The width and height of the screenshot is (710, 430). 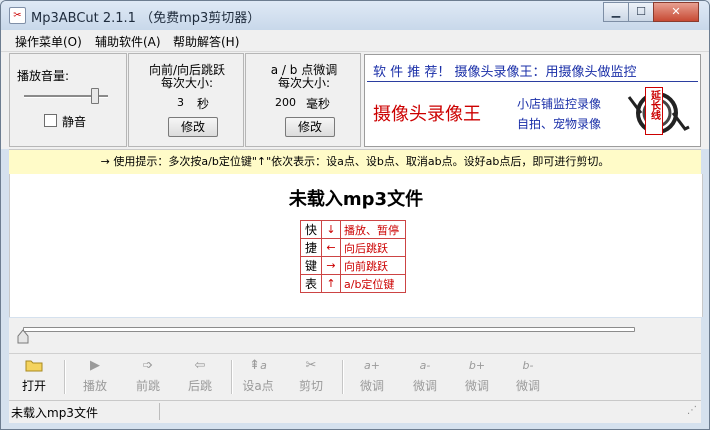 What do you see at coordinates (331, 265) in the screenshot?
I see `shortcut-arrow-icon: →` at bounding box center [331, 265].